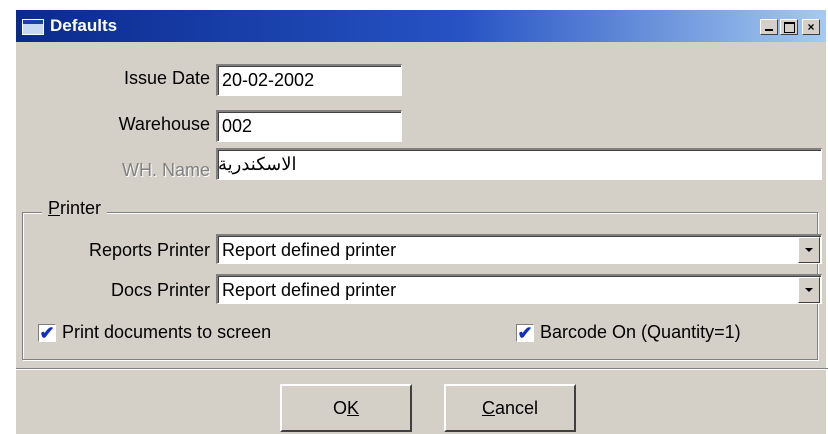 The image size is (828, 434). I want to click on title-bar: Defaults ×, so click(421, 26).